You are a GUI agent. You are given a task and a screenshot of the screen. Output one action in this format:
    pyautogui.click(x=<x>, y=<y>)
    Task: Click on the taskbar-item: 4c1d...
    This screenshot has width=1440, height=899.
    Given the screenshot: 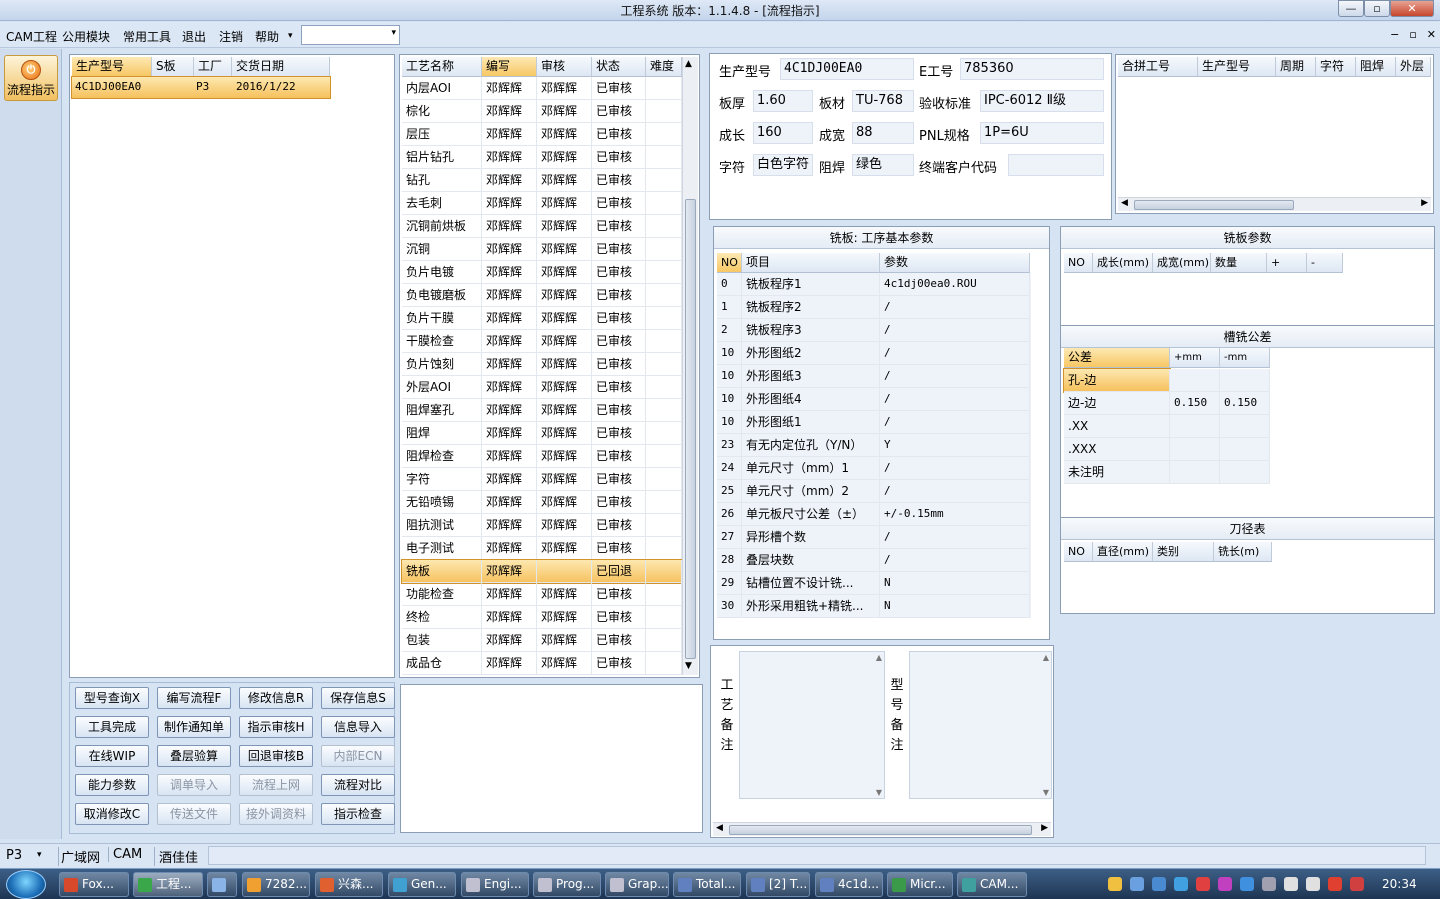 What is the action you would take?
    pyautogui.click(x=849, y=884)
    